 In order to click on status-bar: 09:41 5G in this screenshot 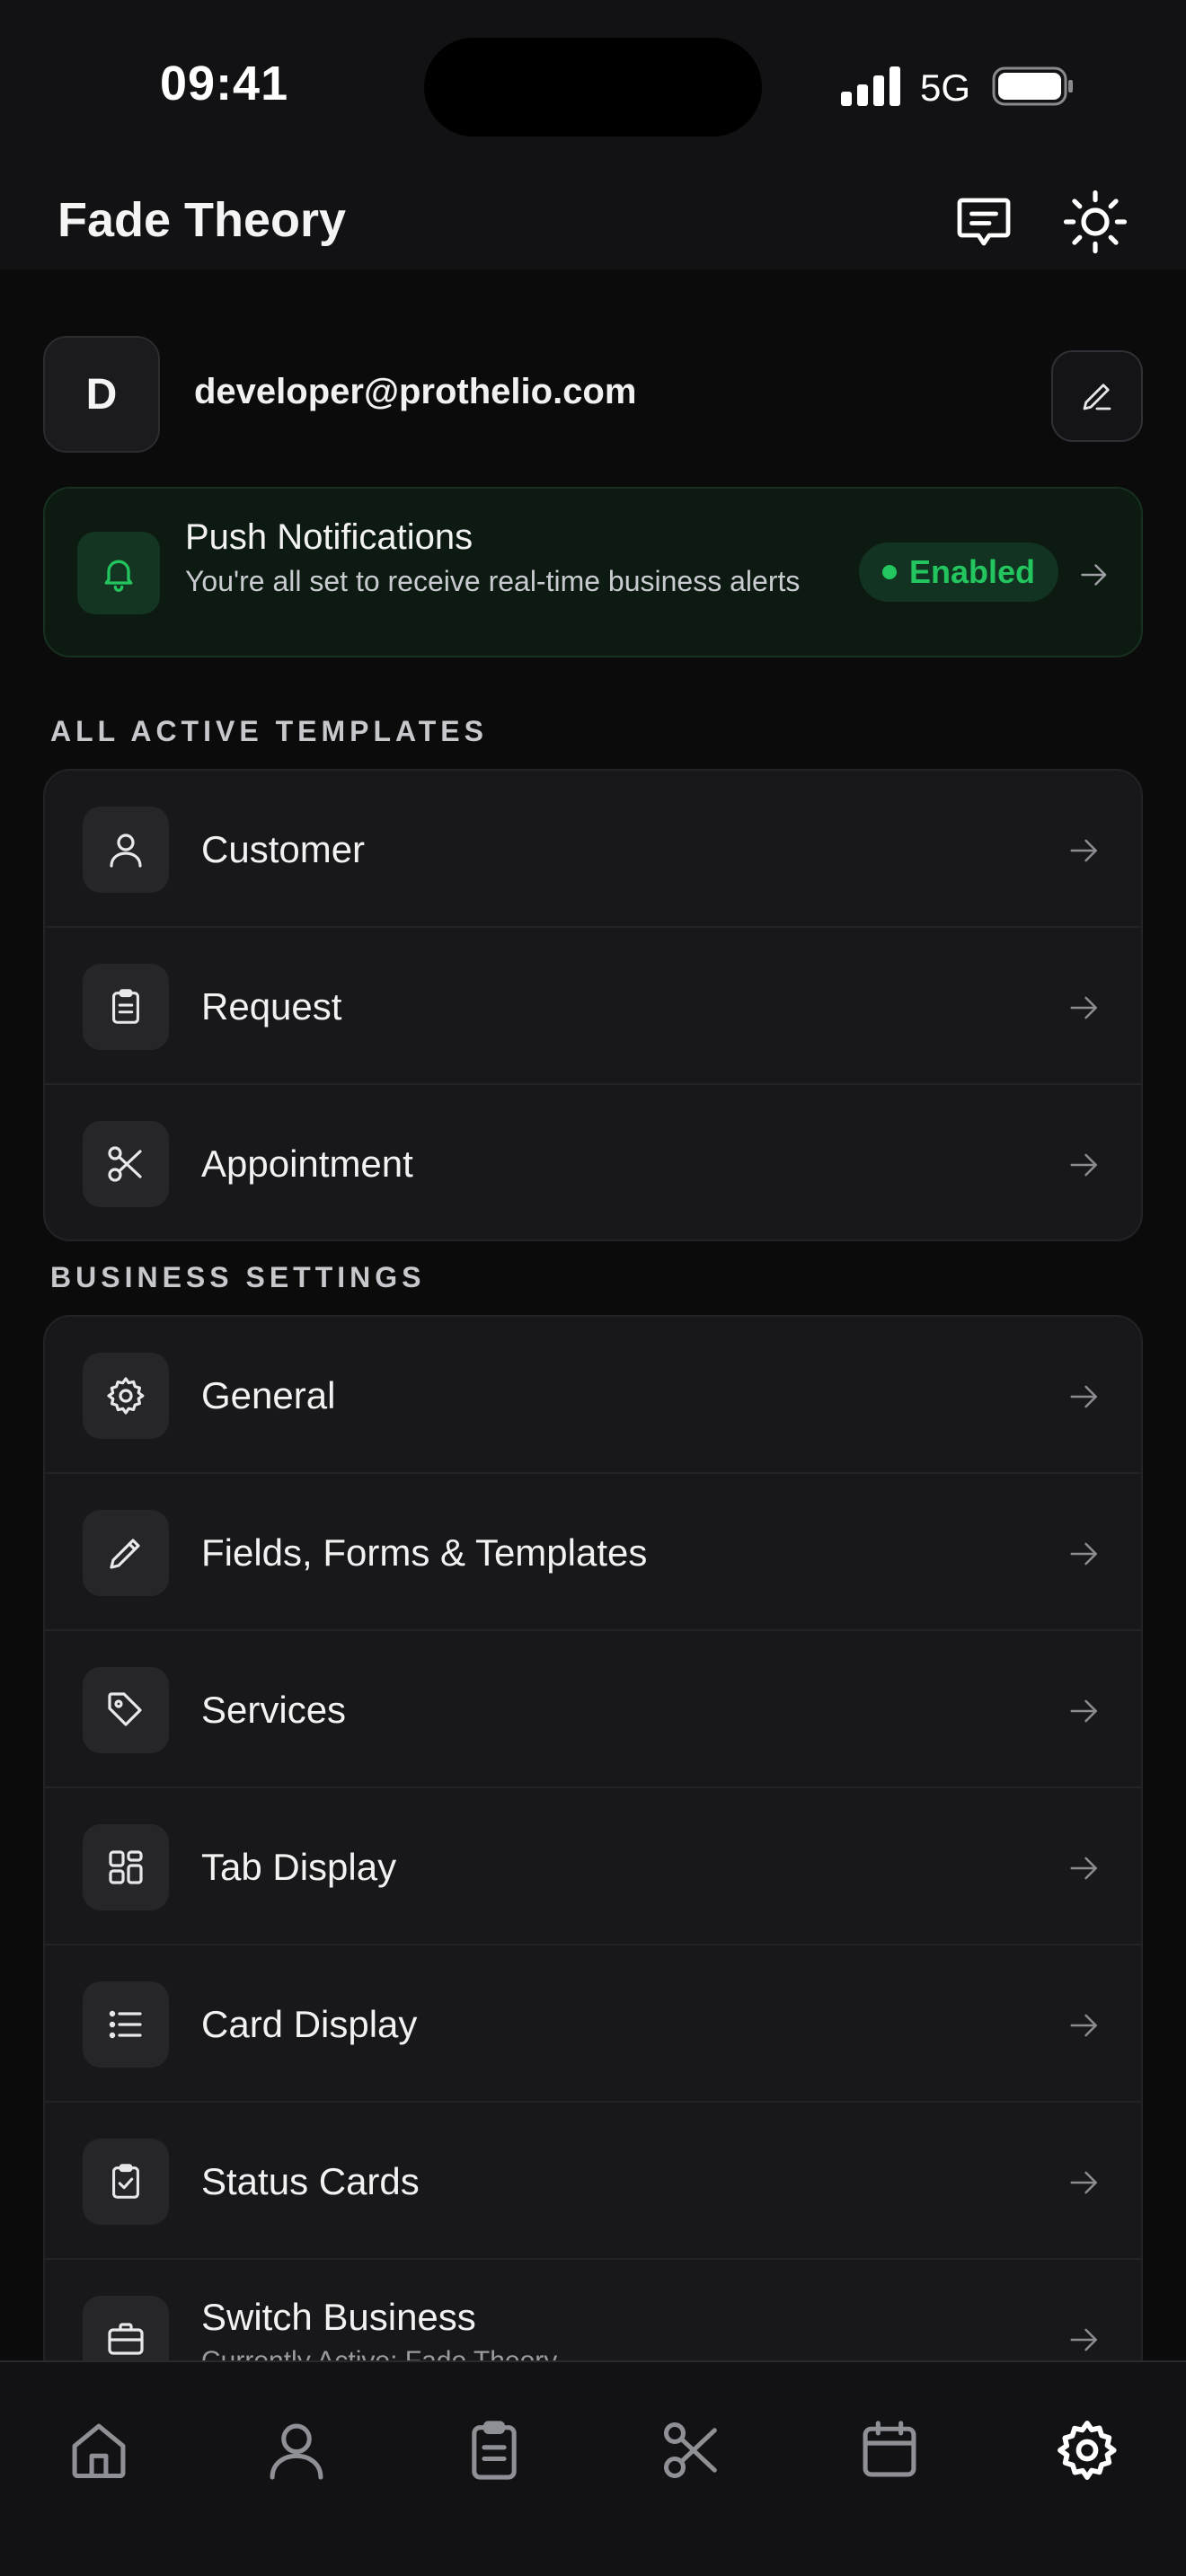, I will do `click(593, 88)`.